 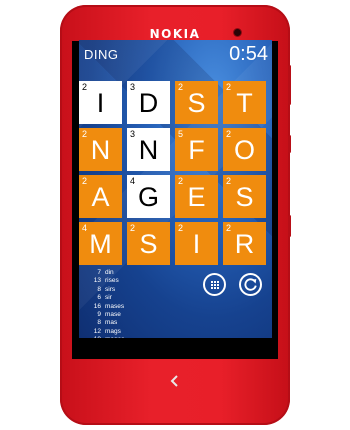 I want to click on list-item: 16 mases, so click(x=127, y=307).